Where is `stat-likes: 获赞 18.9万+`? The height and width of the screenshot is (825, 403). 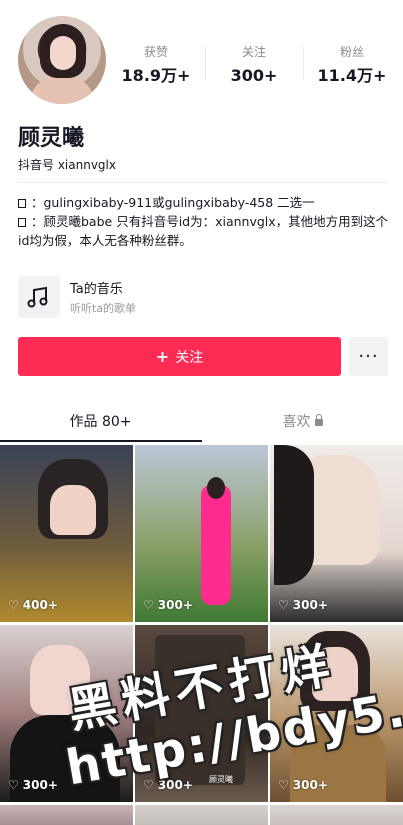
stat-likes: 获赞 18.9万+ is located at coordinates (156, 65).